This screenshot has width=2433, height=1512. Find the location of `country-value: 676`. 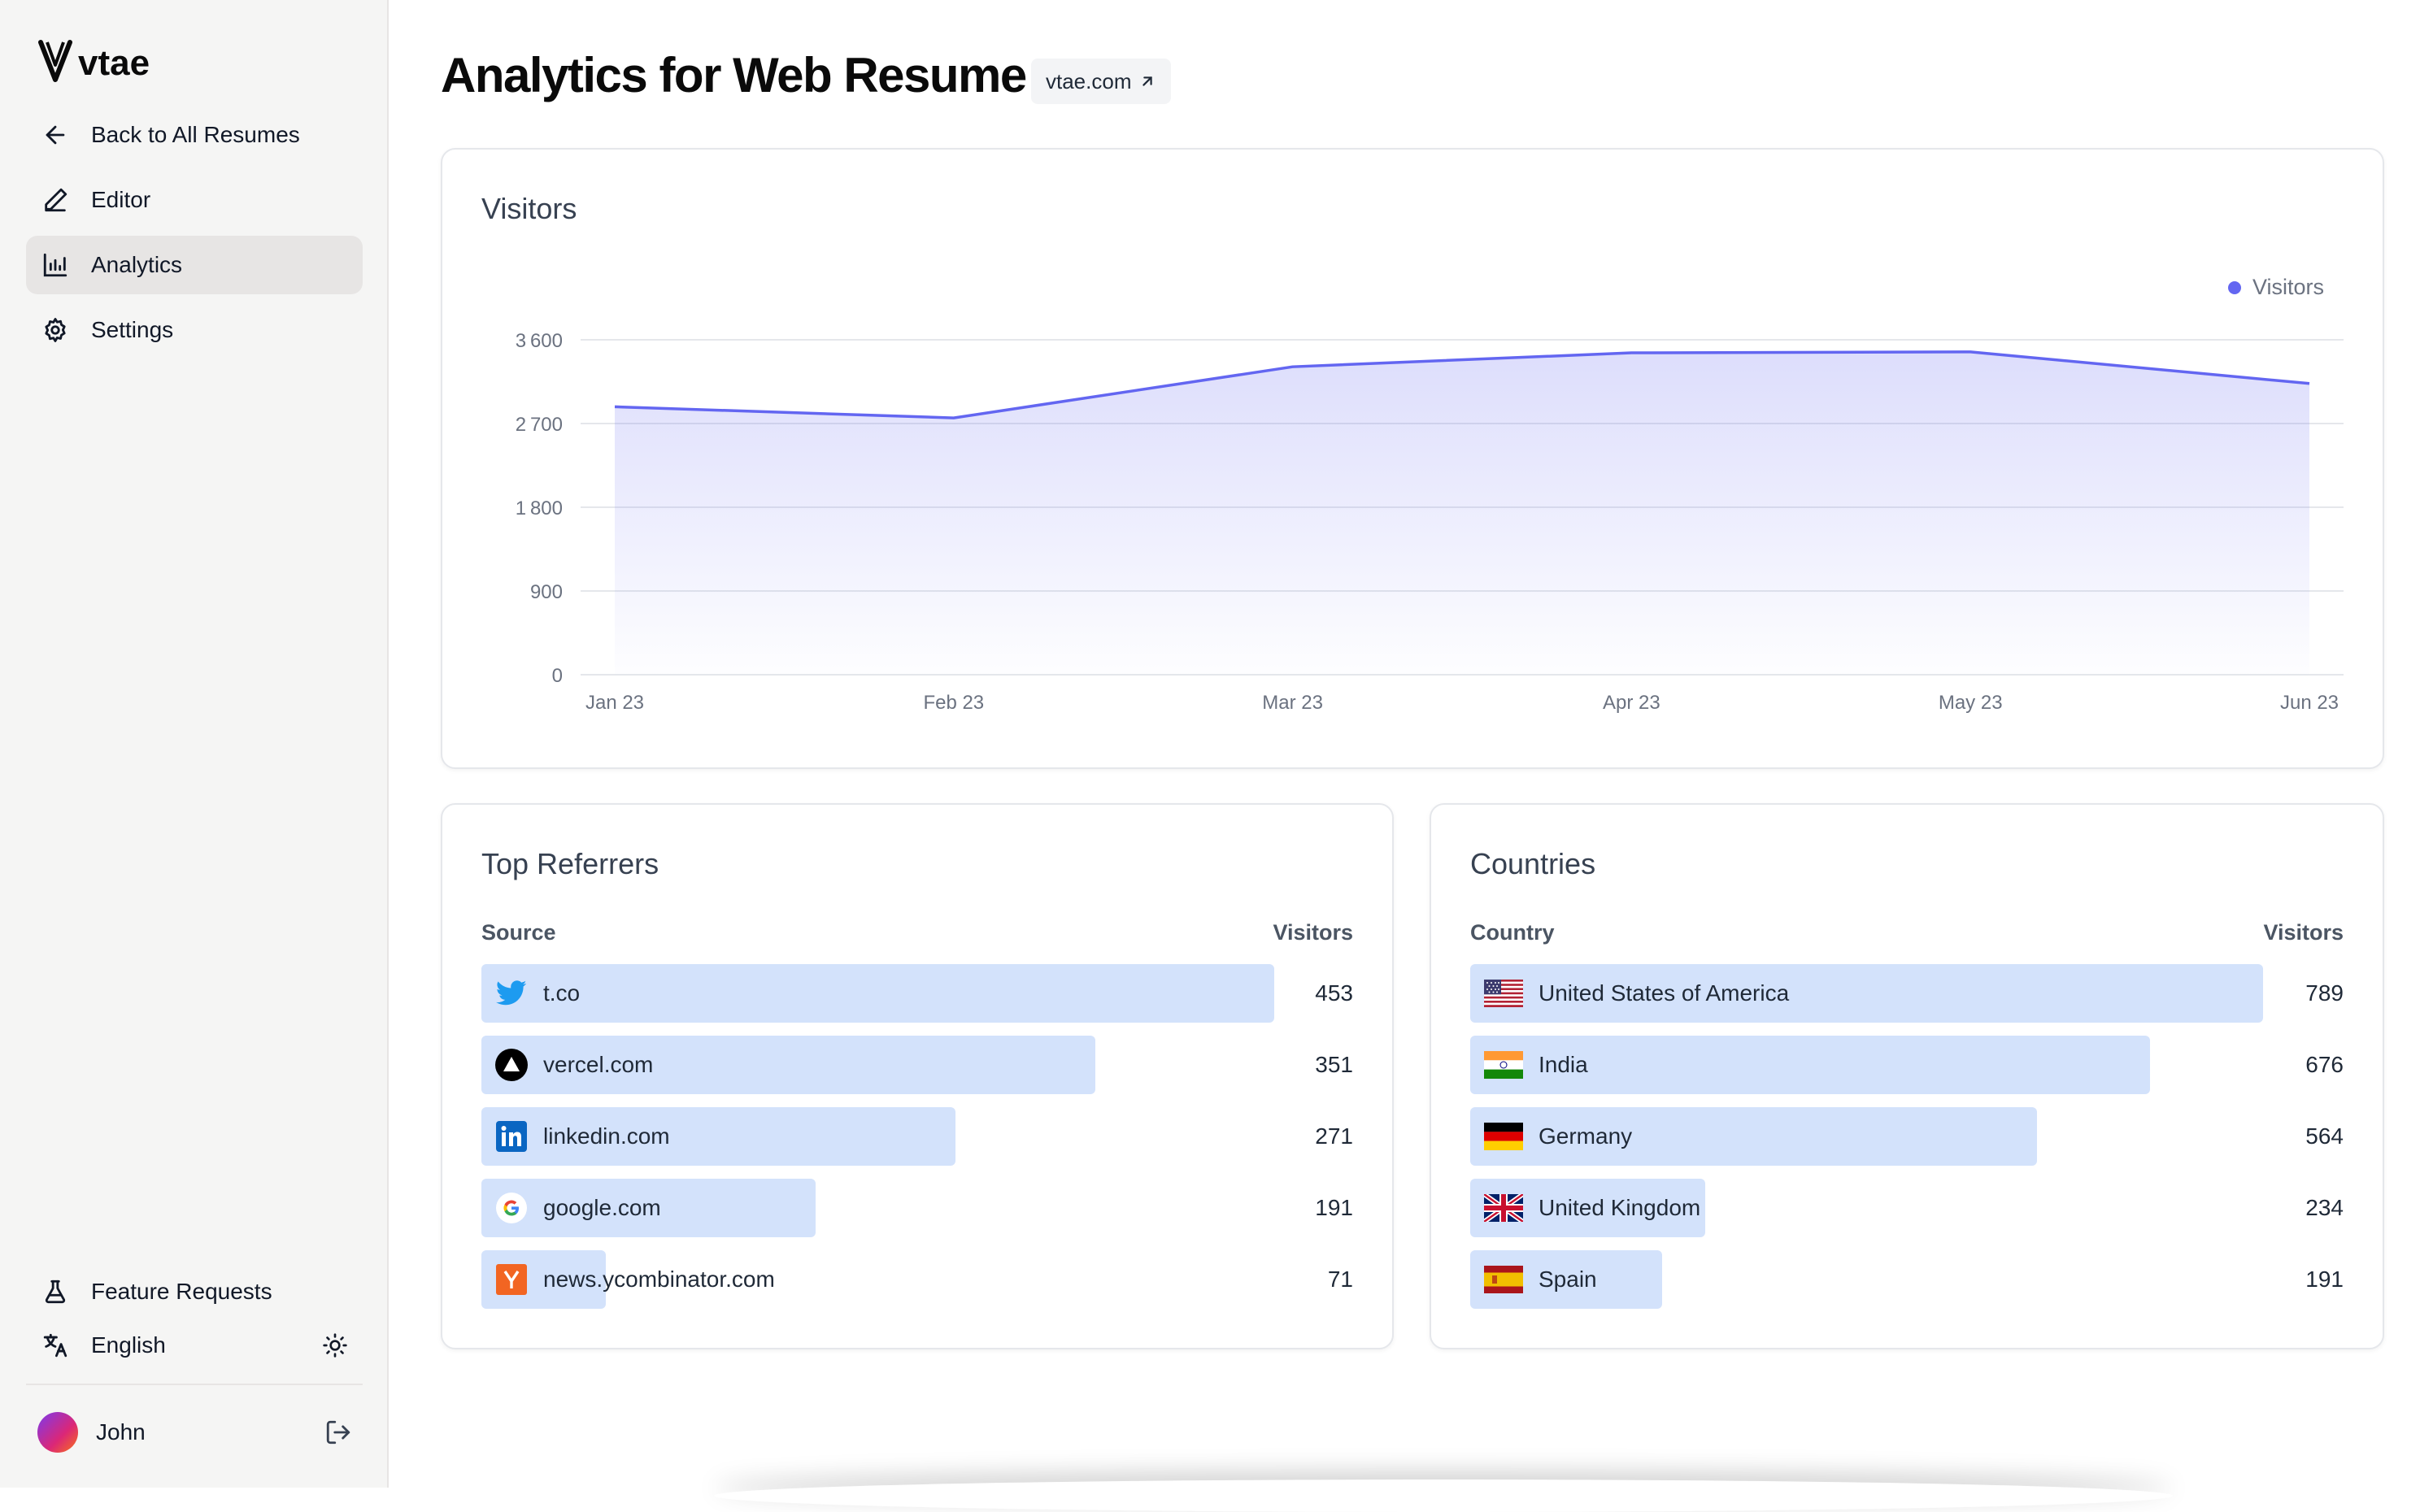

country-value: 676 is located at coordinates (2324, 1064).